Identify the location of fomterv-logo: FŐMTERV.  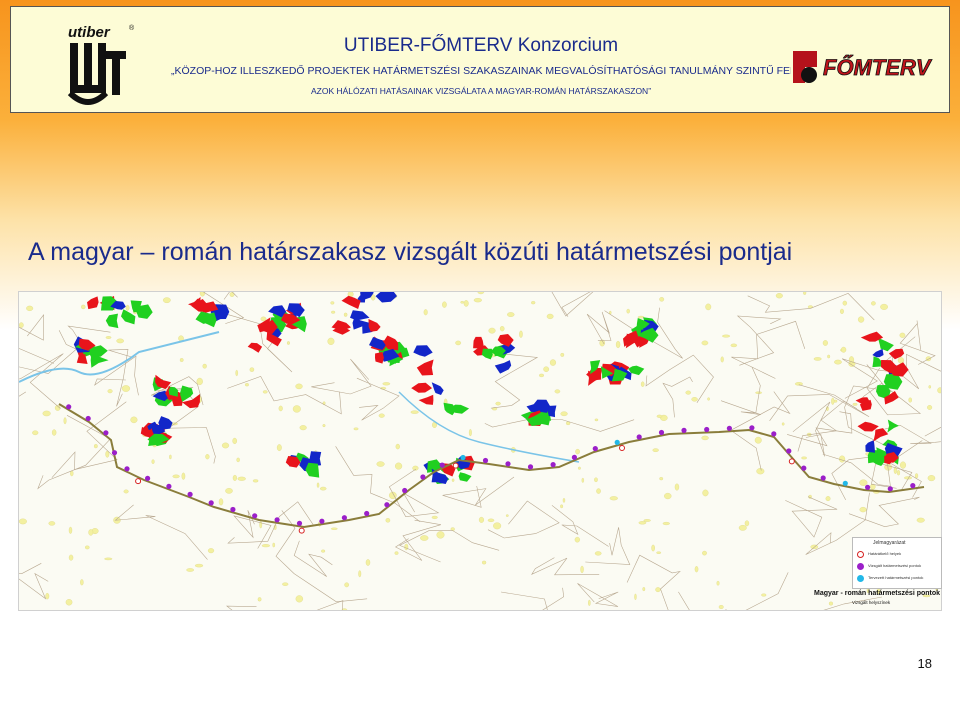
(868, 67).